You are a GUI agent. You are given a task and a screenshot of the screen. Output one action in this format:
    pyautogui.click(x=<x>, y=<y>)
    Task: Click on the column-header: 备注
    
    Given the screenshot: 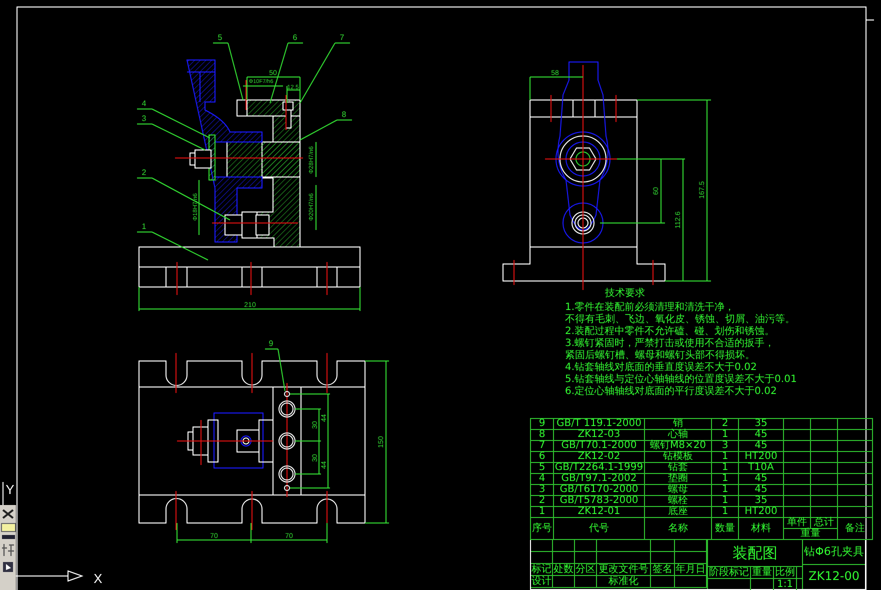 What is the action you would take?
    pyautogui.click(x=855, y=529)
    